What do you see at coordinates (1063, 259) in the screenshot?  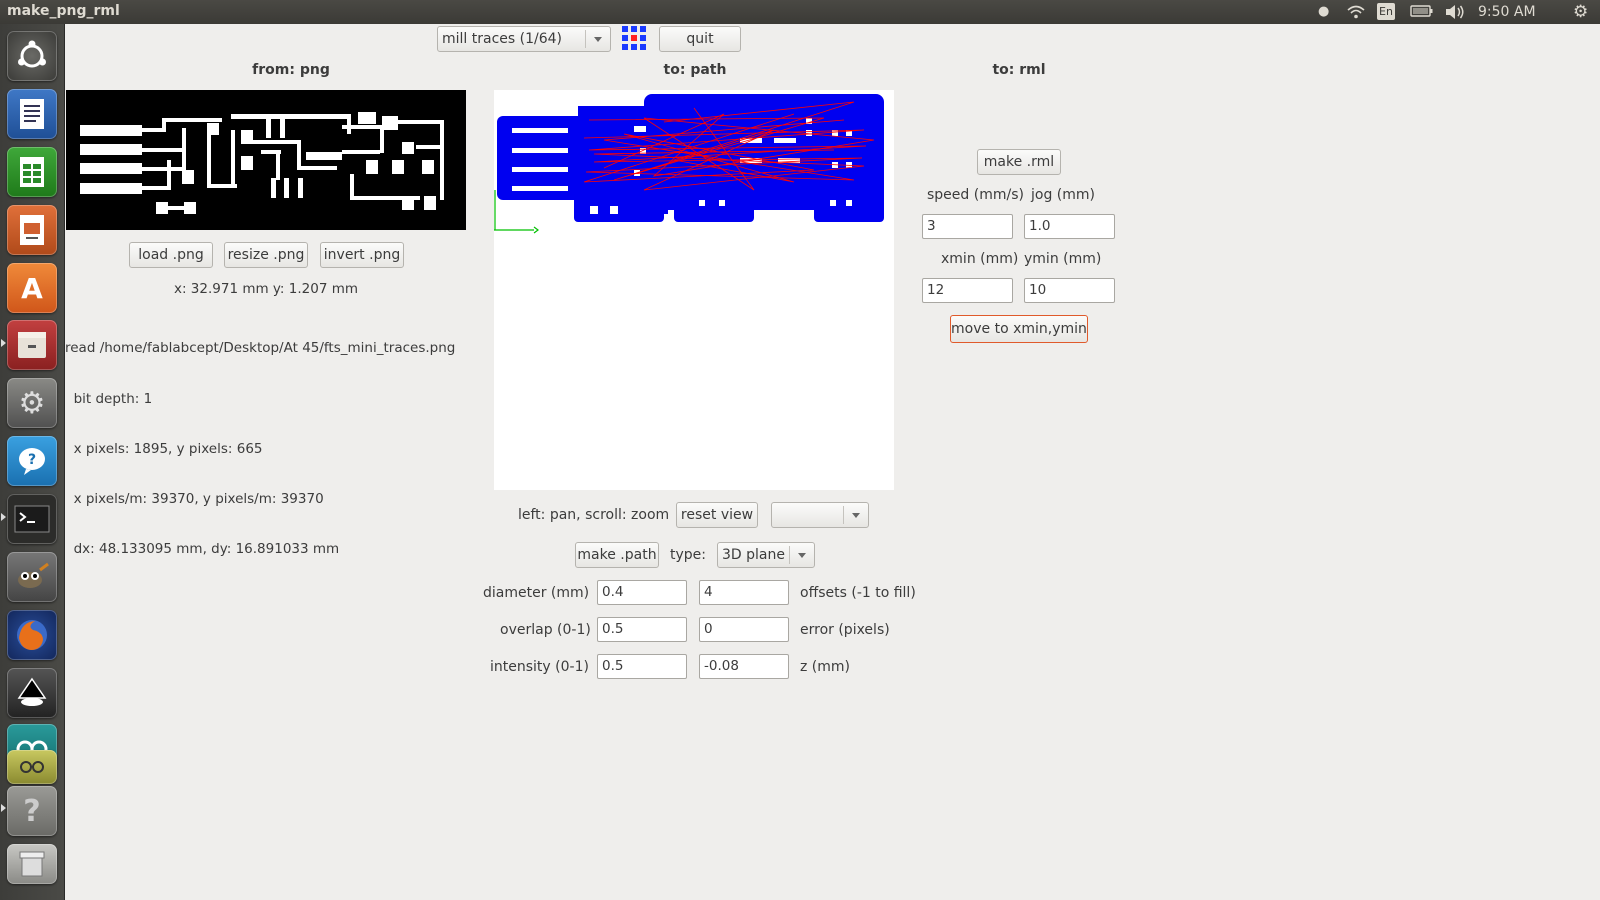 I see `ymin-label: ymin (mm)` at bounding box center [1063, 259].